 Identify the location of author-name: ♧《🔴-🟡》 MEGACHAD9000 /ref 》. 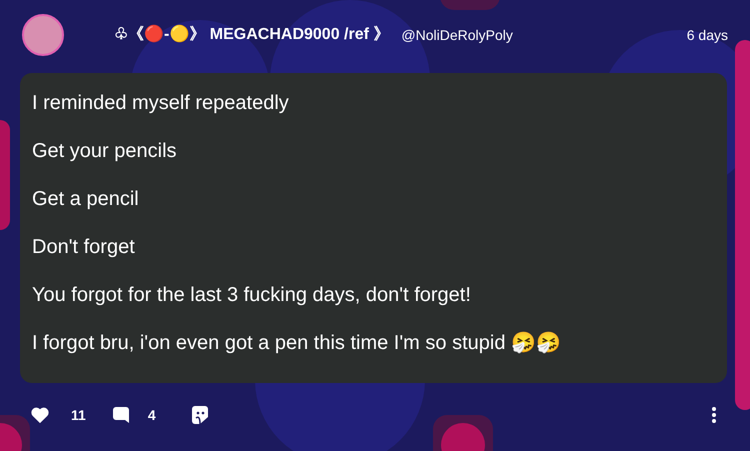
(252, 35).